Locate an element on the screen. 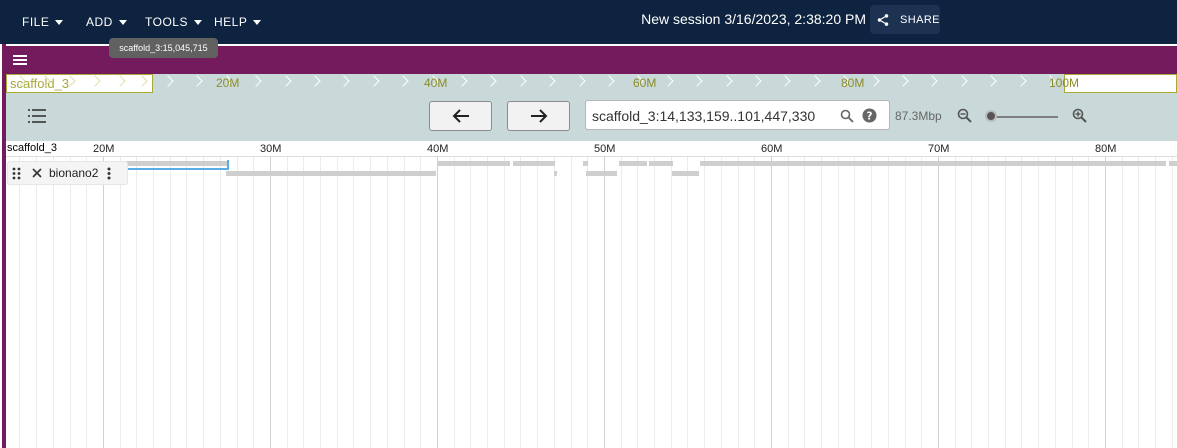 This screenshot has height=448, width=1177. help-menu-label: HELP is located at coordinates (231, 22).